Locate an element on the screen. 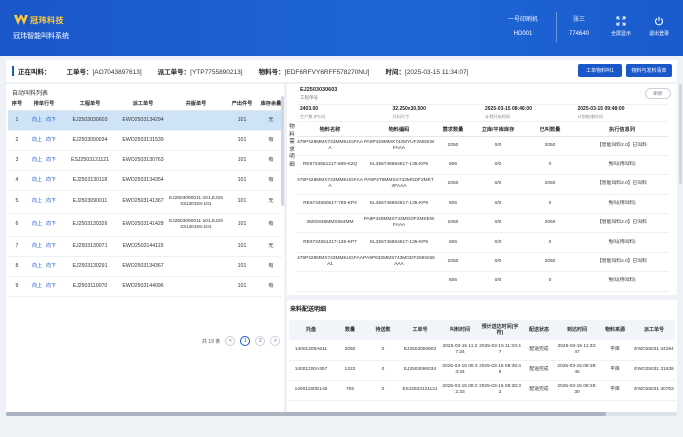 This screenshot has width=683, height=437. time-info: 时间：[2025-03-15 11:34:07] is located at coordinates (427, 72).